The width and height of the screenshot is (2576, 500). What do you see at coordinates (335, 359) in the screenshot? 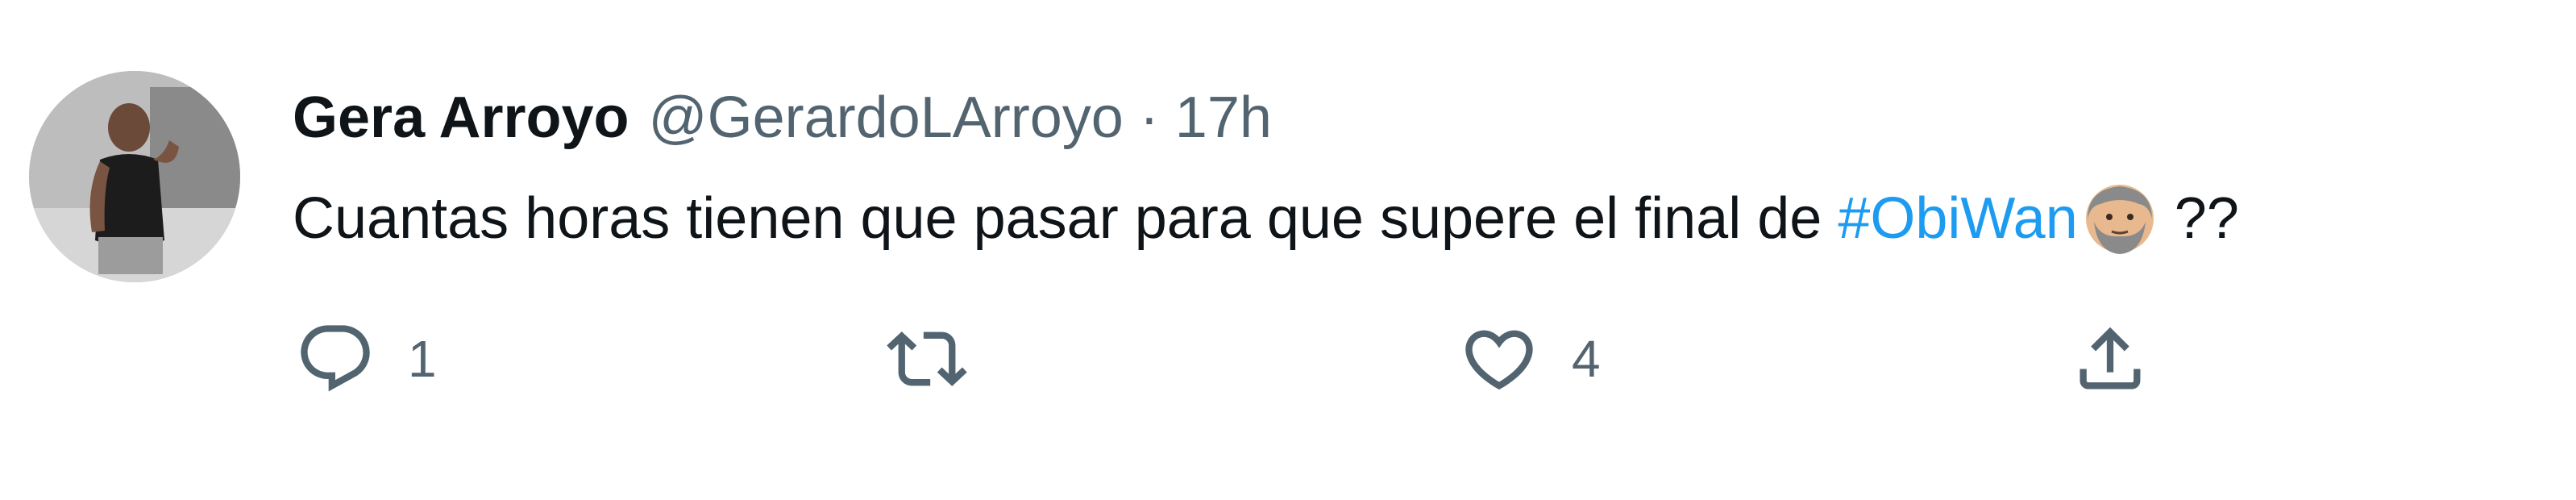
I see `reply-icon` at bounding box center [335, 359].